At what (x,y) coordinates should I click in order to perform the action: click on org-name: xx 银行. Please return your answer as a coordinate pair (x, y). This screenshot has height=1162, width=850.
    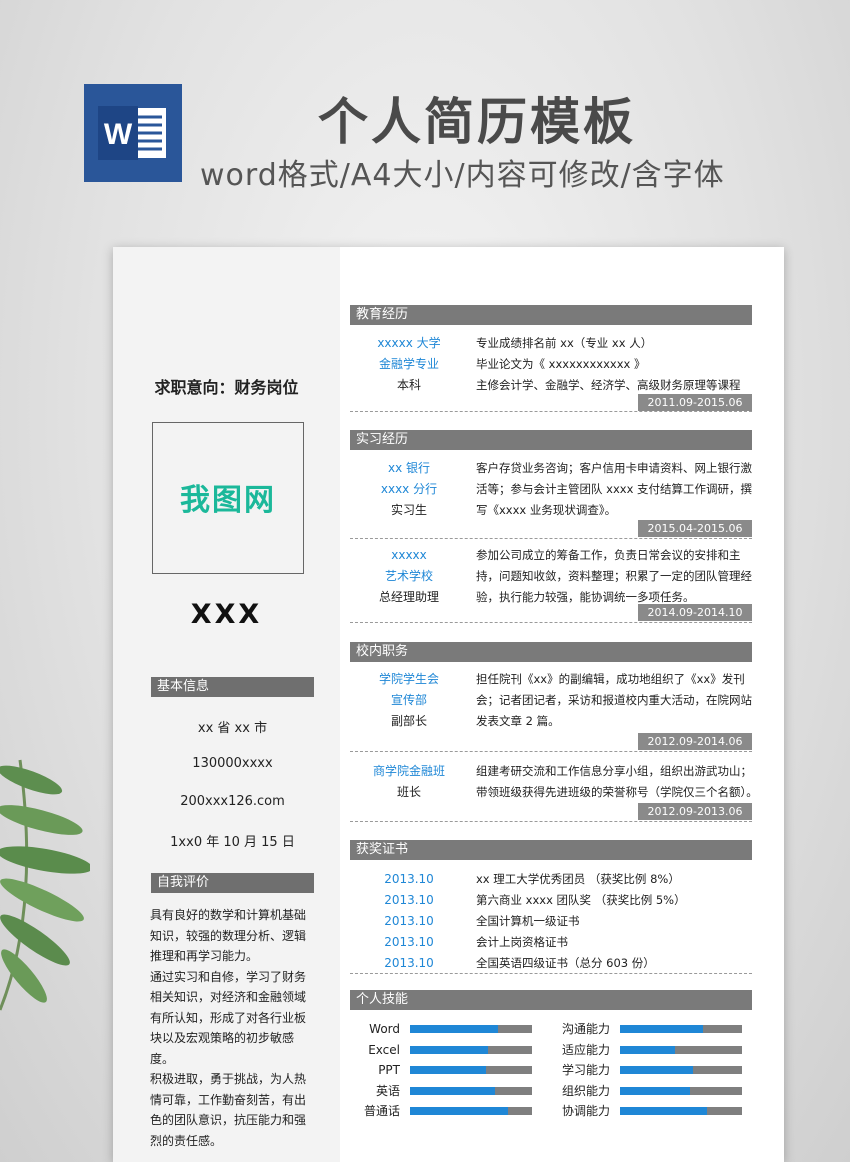
    Looking at the image, I should click on (409, 468).